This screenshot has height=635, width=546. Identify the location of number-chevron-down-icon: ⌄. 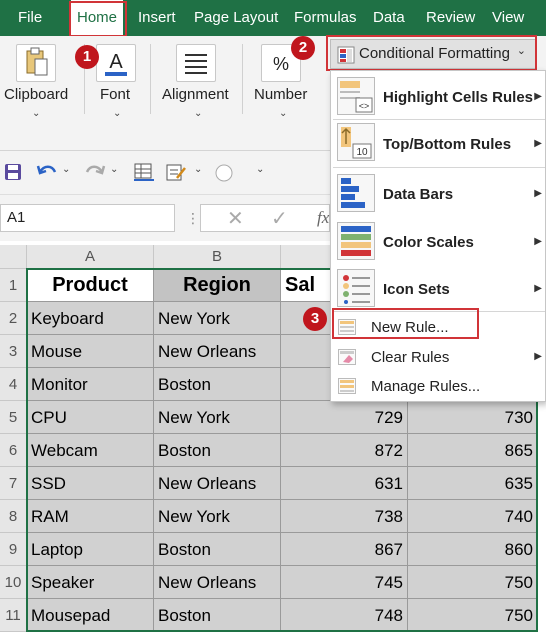
(283, 113).